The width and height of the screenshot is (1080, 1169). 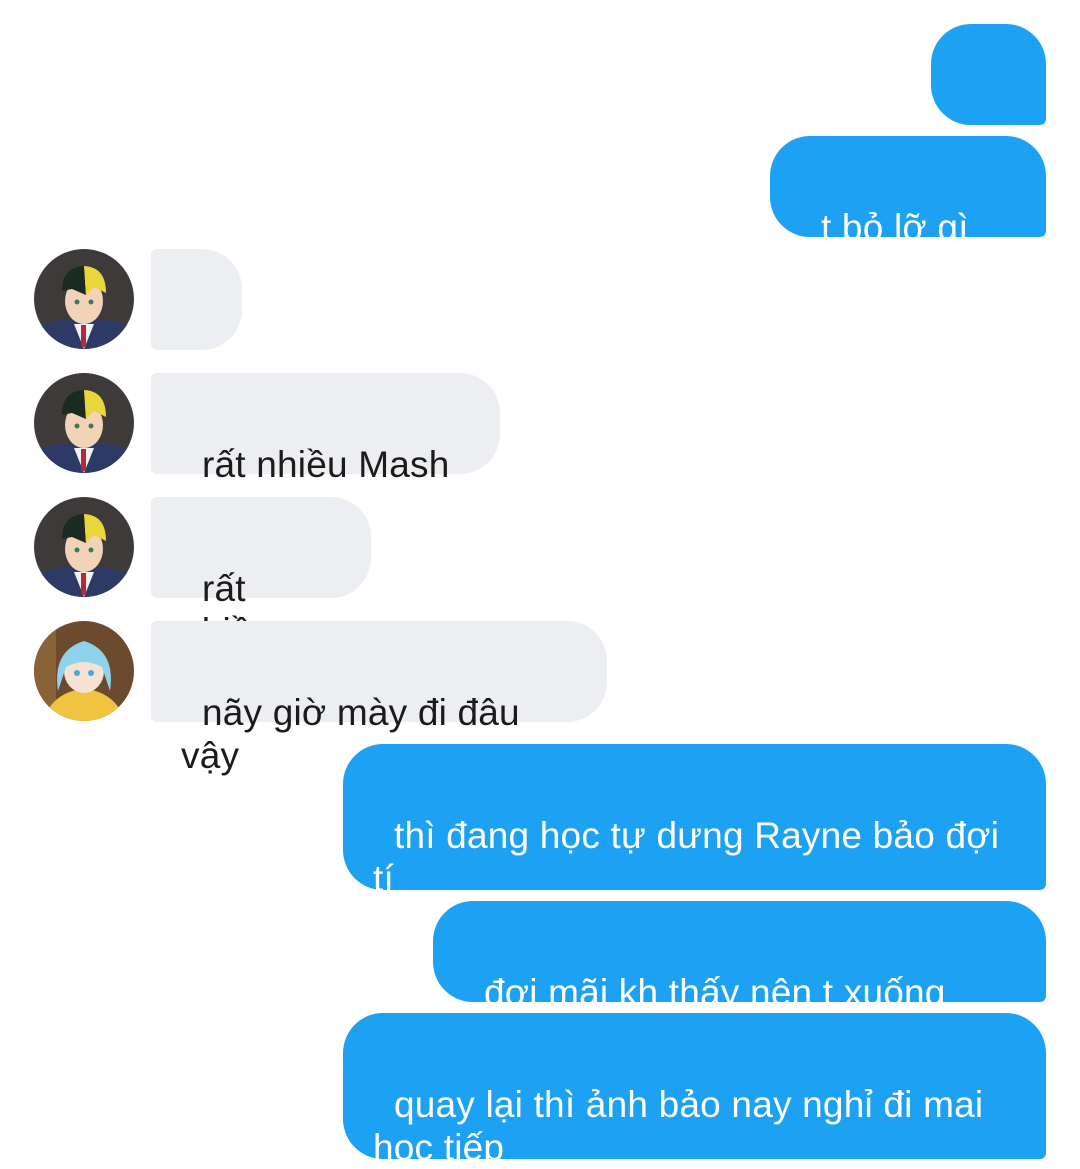 What do you see at coordinates (379, 698) in the screenshot?
I see `message-bubble-incoming: nãy giờ mày đi đâu vậy` at bounding box center [379, 698].